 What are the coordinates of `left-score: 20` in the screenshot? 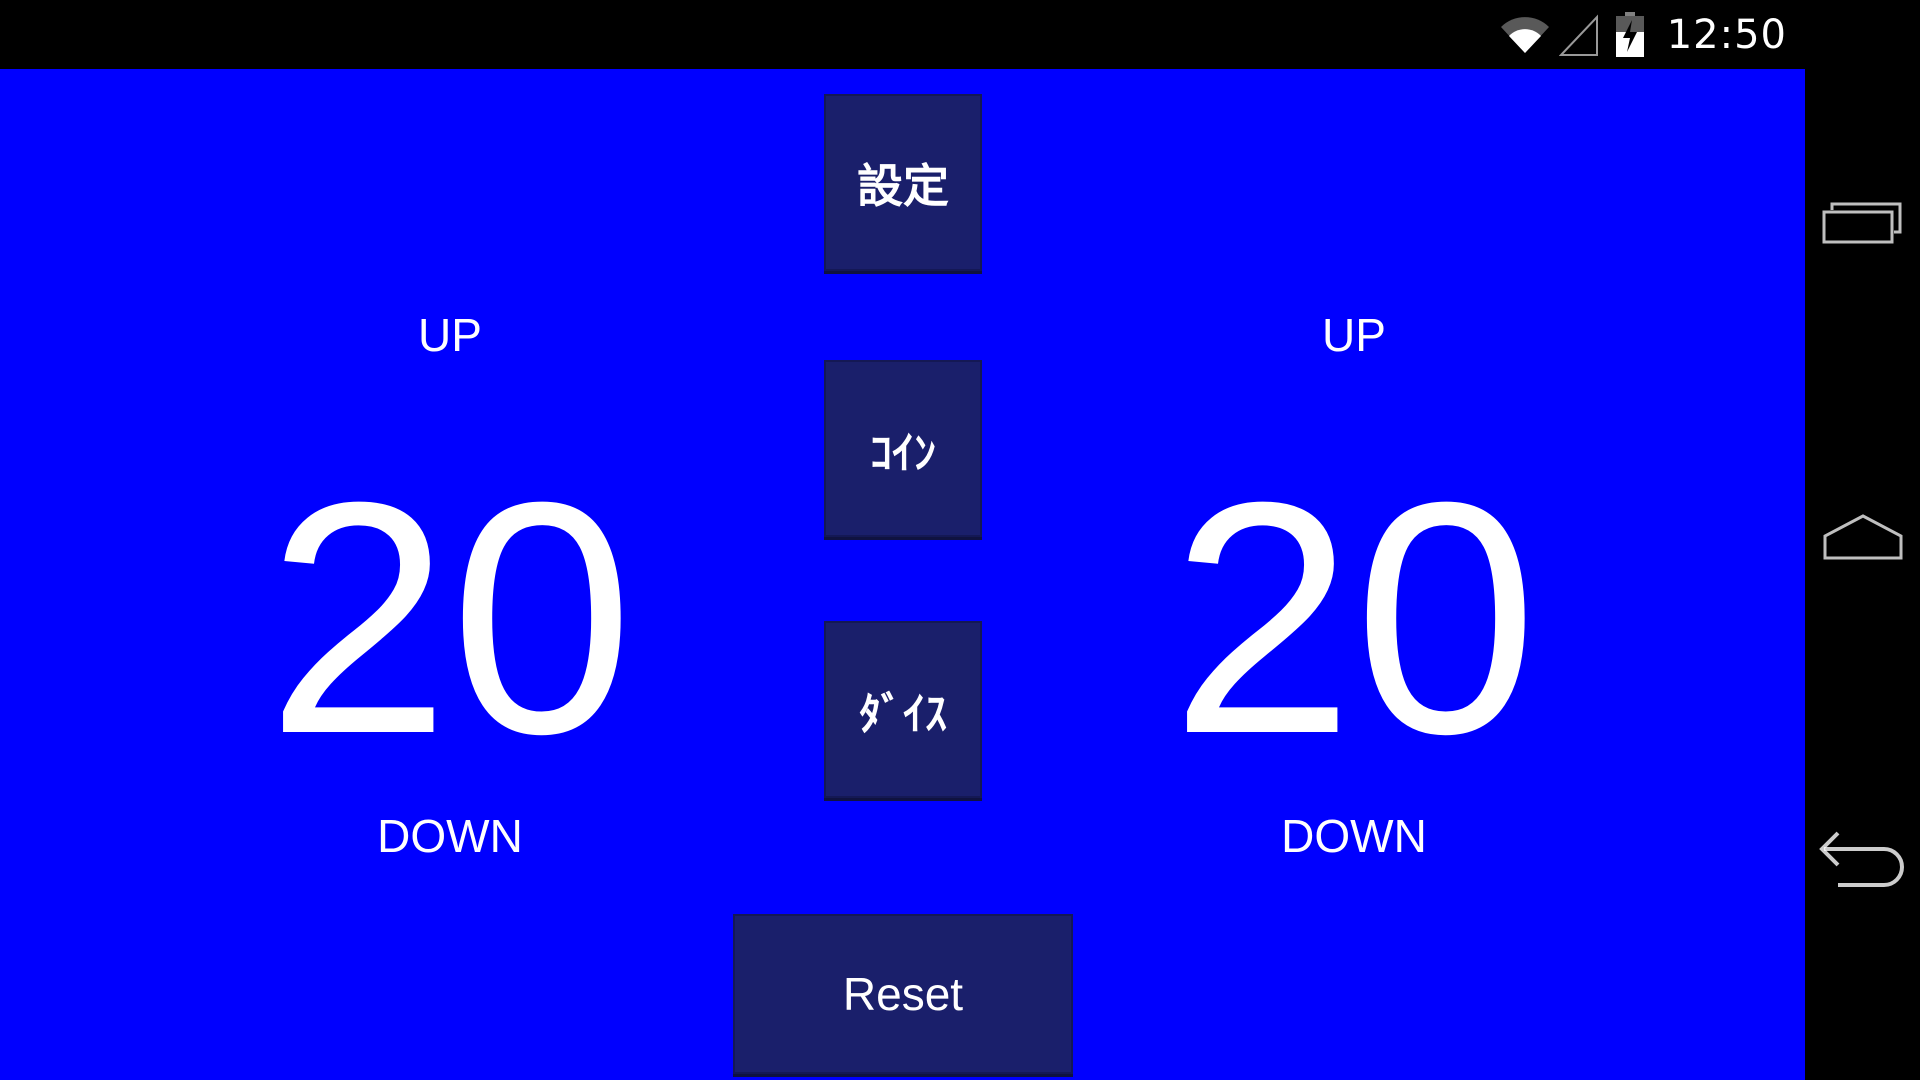 It's located at (450, 617).